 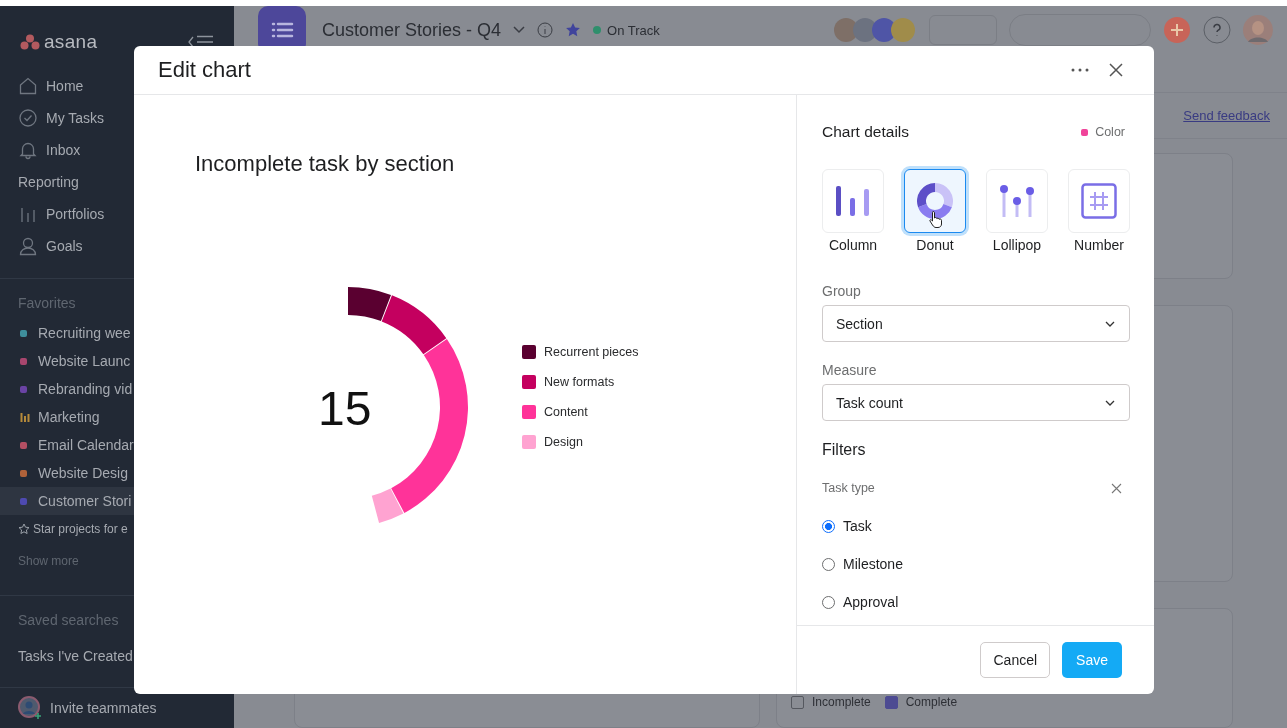 I want to click on status-dot, so click(x=597, y=30).